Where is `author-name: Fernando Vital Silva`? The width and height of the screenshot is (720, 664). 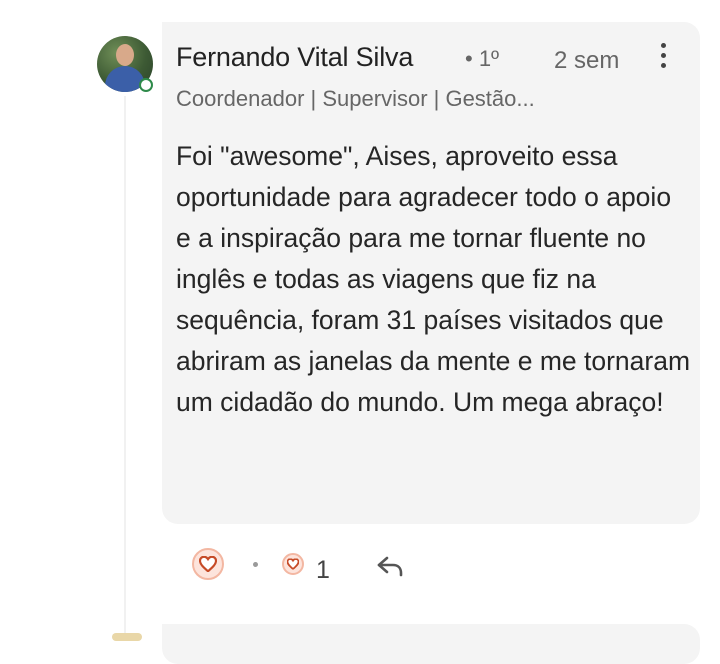
author-name: Fernando Vital Silva is located at coordinates (294, 57).